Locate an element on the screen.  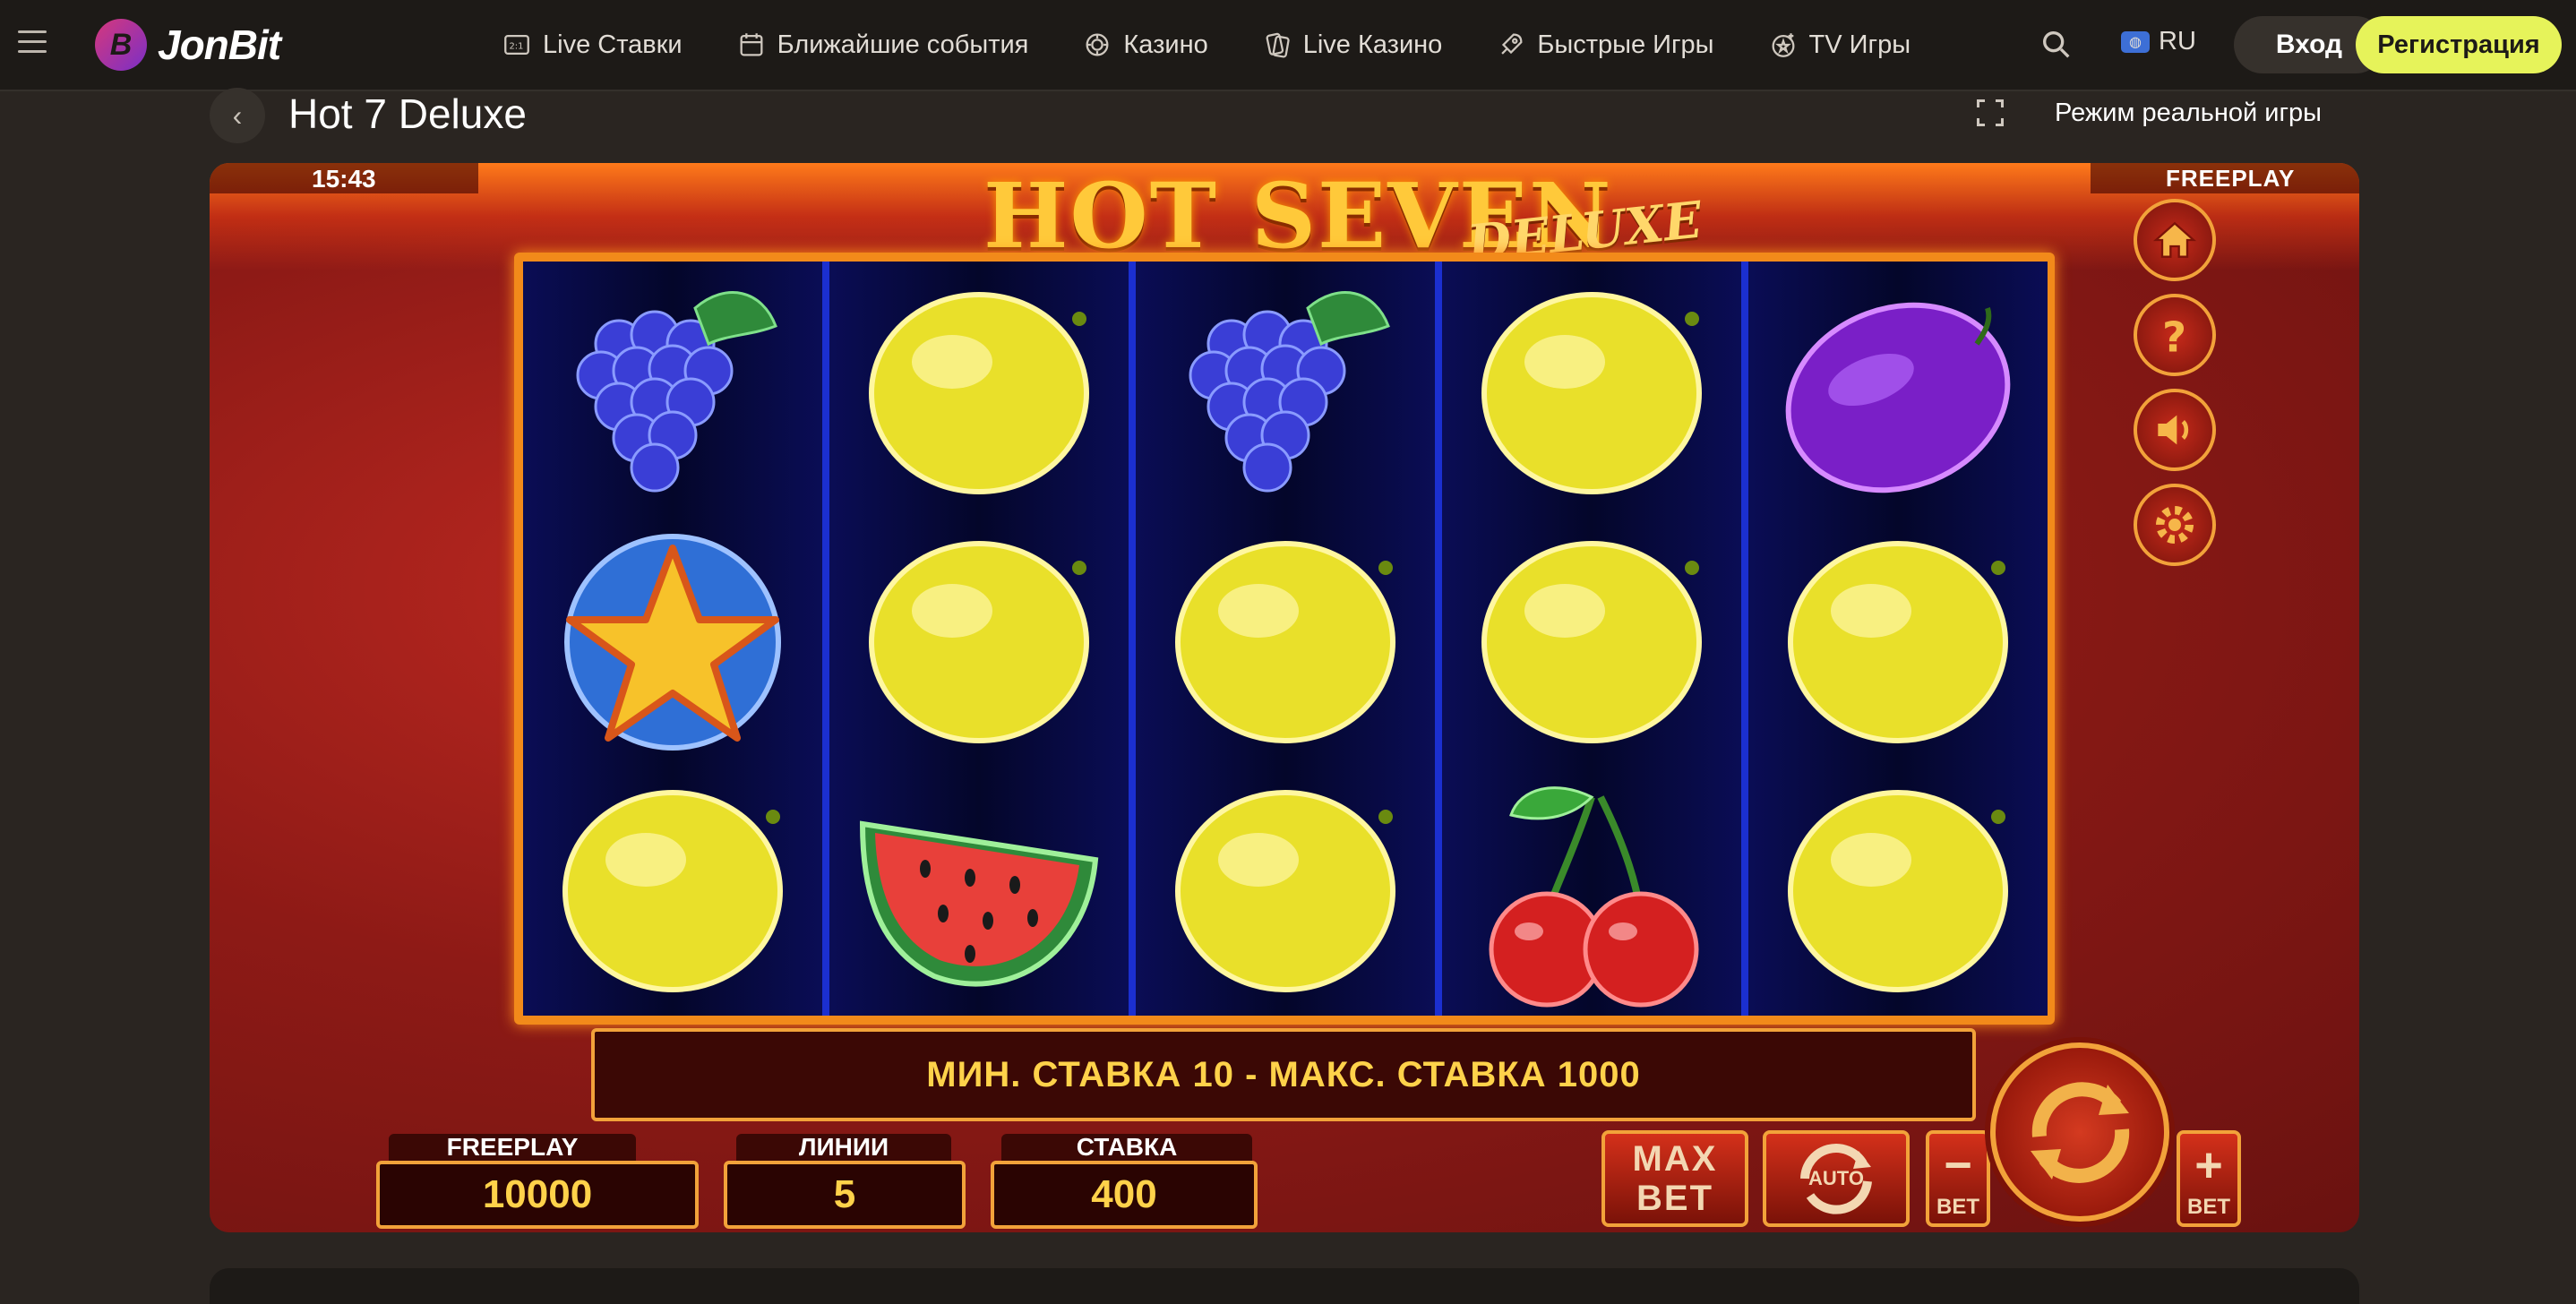
game-mode-label: FREEPLAY is located at coordinates (2231, 178).